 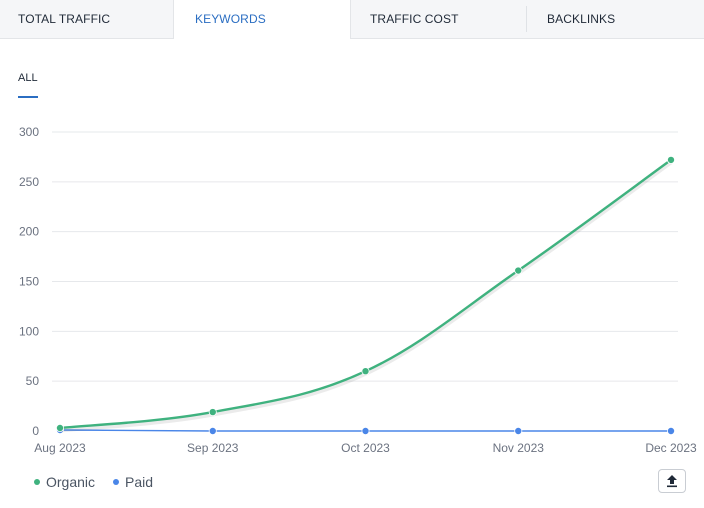 I want to click on legend-label-organic: Organic, so click(x=71, y=482).